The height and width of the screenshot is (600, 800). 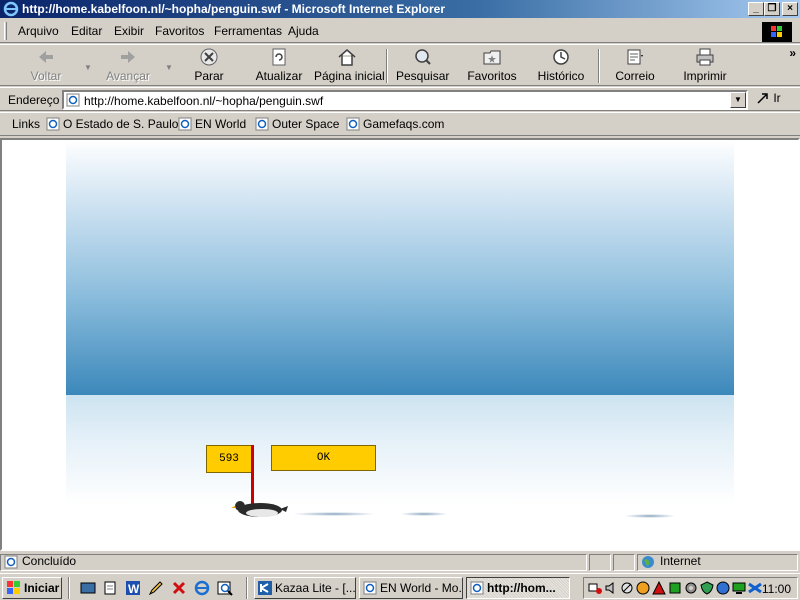 I want to click on red-x-icon, so click(x=179, y=588).